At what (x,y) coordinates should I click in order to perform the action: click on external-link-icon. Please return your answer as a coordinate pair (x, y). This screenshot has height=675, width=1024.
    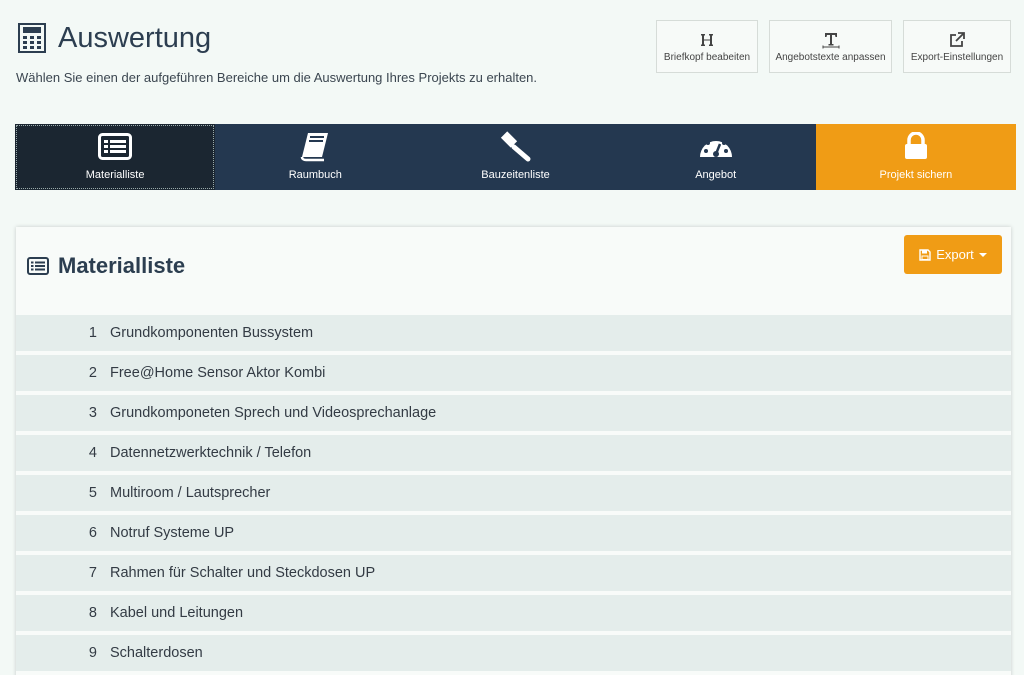
    Looking at the image, I should click on (957, 40).